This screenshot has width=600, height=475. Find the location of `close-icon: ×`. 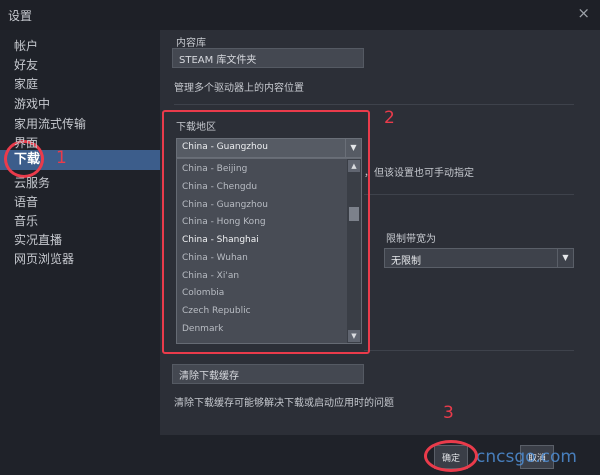

close-icon: × is located at coordinates (583, 13).